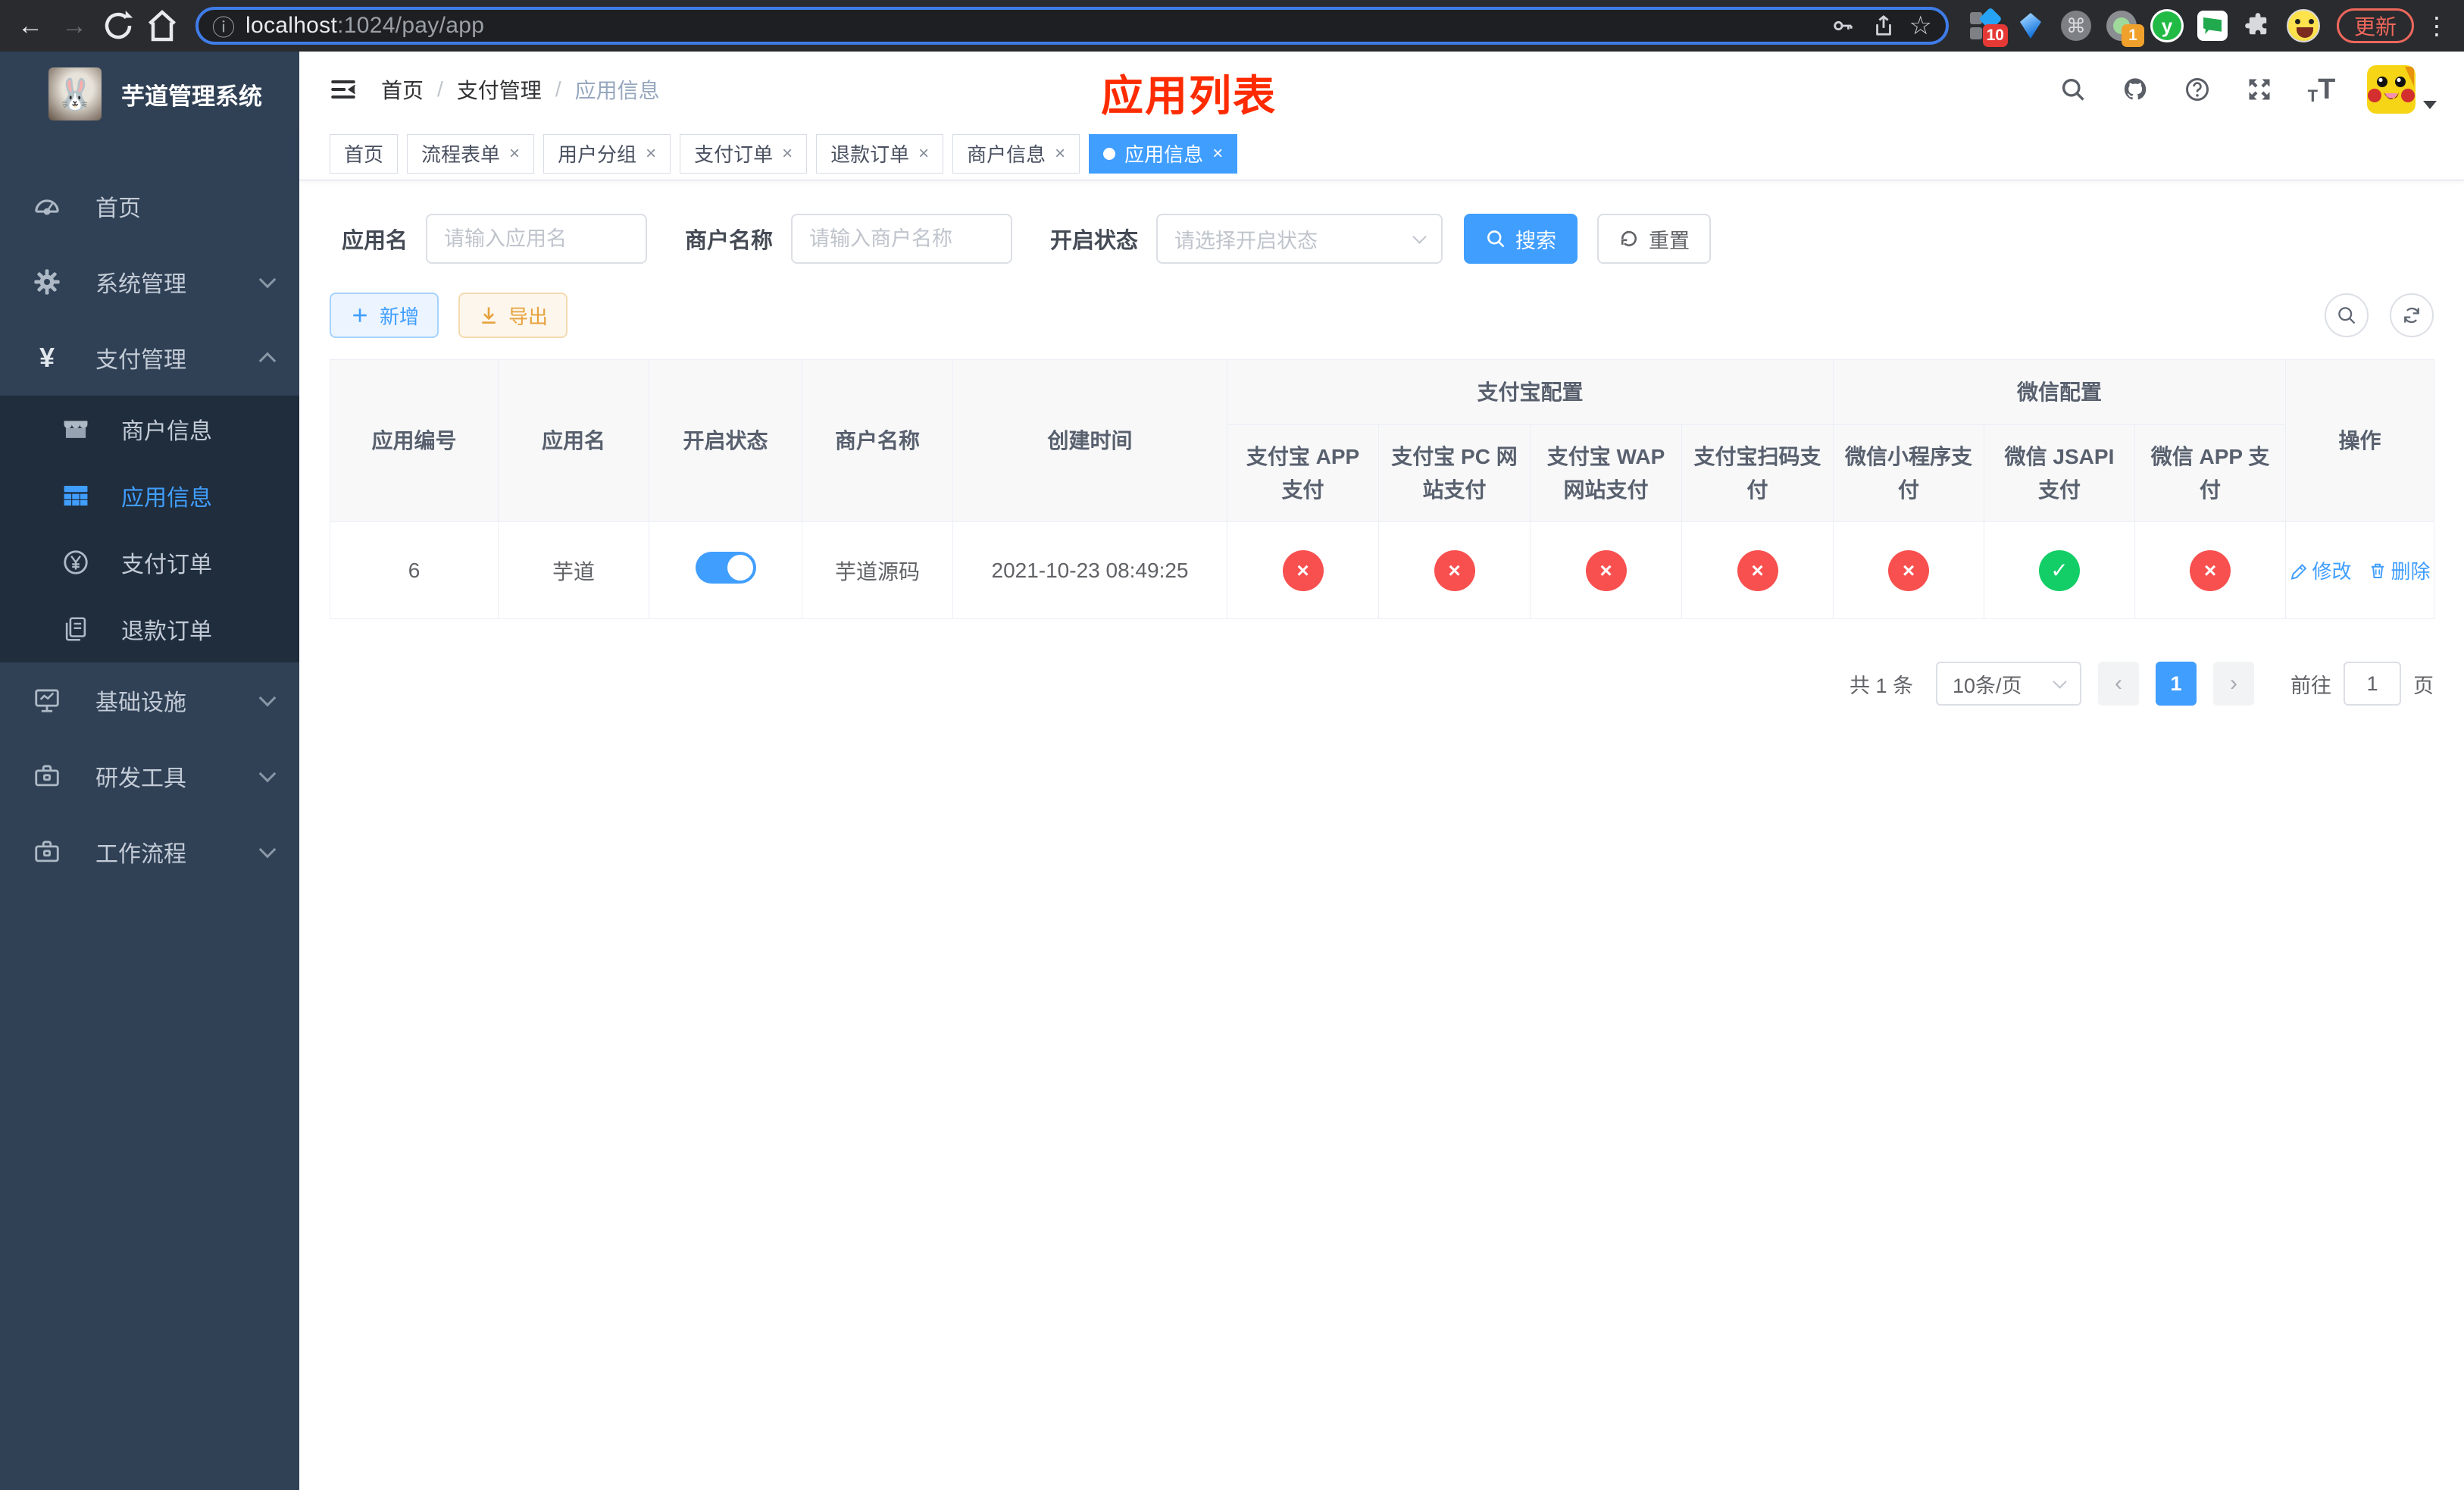 This screenshot has height=1490, width=2464. What do you see at coordinates (725, 568) in the screenshot?
I see `row-status-toggle` at bounding box center [725, 568].